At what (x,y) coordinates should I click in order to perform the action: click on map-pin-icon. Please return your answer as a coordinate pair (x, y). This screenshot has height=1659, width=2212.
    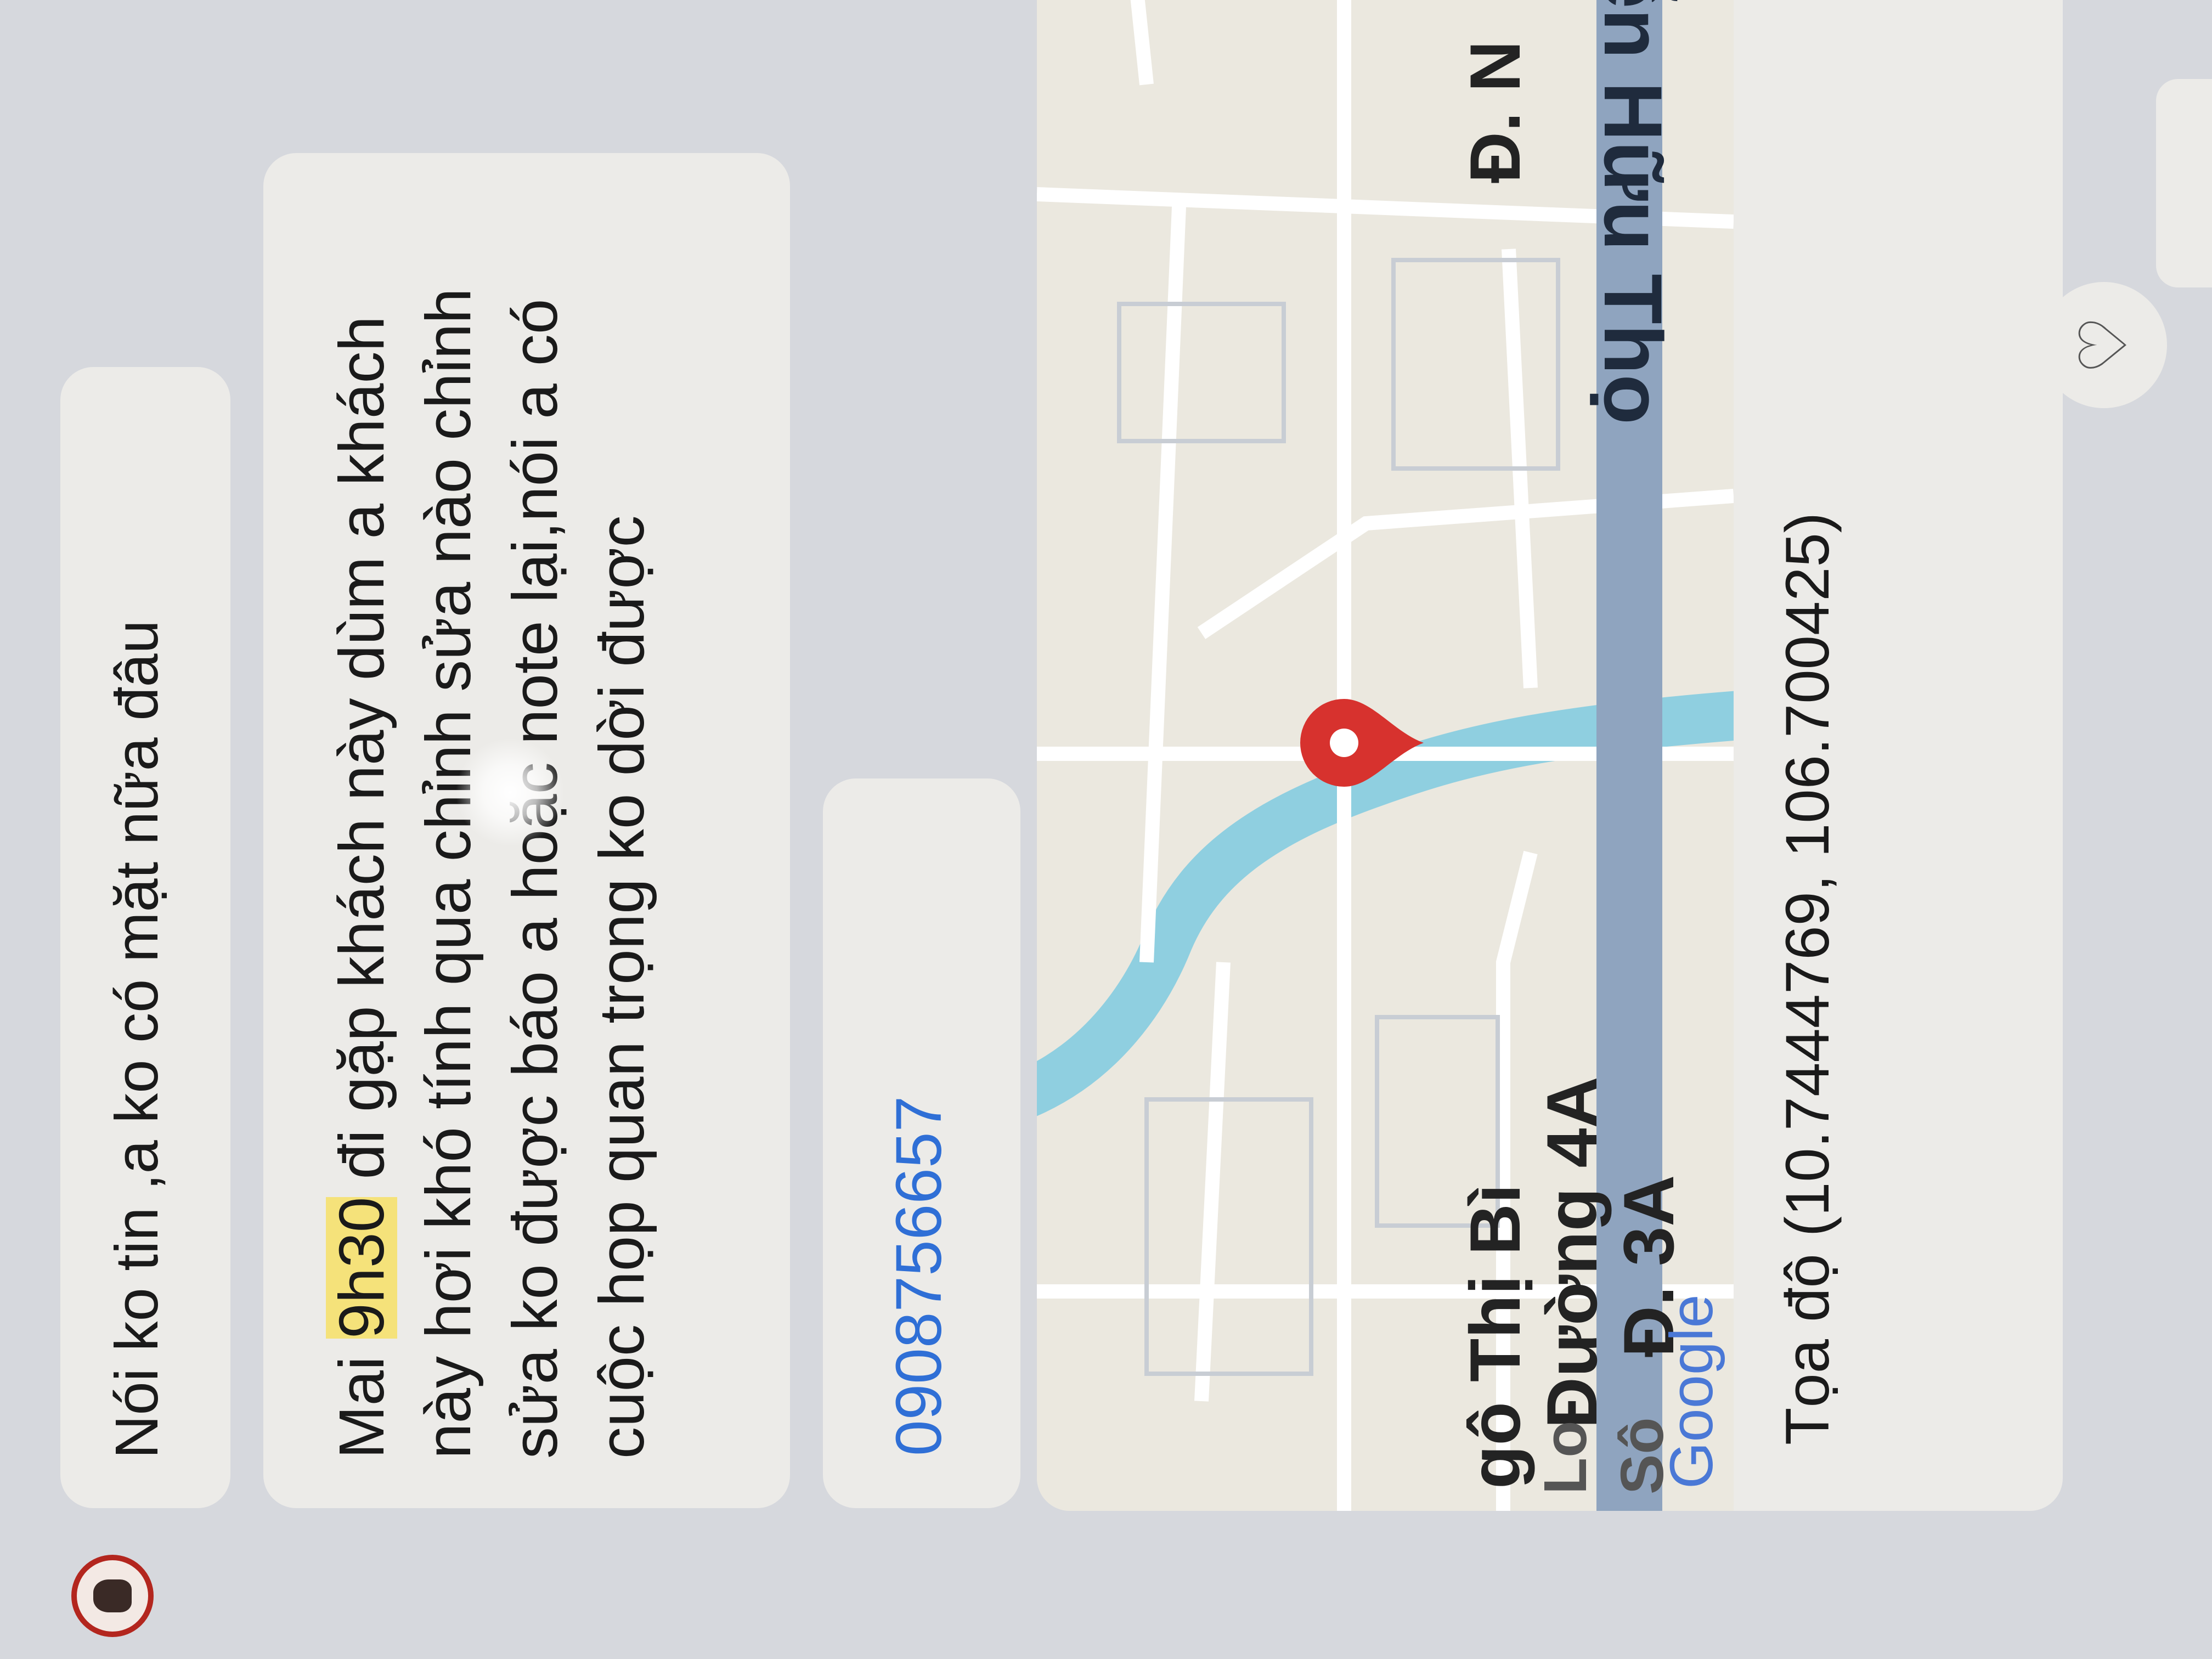
    Looking at the image, I should click on (1362, 743).